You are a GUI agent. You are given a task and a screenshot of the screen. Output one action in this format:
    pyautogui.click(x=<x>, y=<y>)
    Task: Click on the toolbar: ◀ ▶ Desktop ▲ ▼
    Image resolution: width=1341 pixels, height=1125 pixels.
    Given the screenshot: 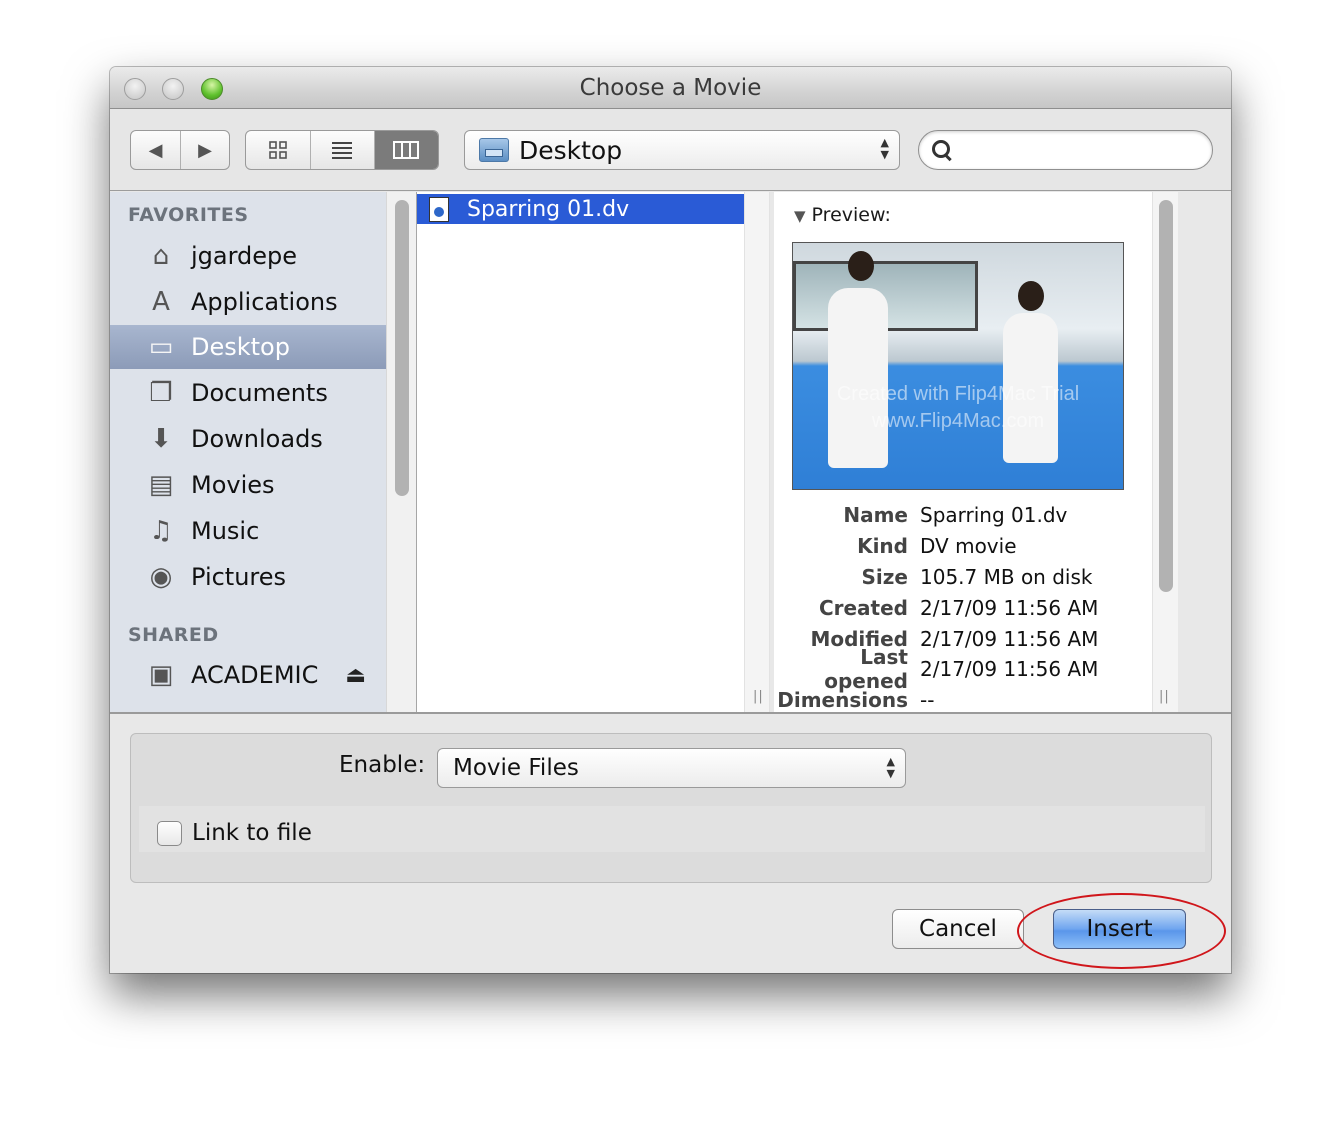 What is the action you would take?
    pyautogui.click(x=670, y=150)
    